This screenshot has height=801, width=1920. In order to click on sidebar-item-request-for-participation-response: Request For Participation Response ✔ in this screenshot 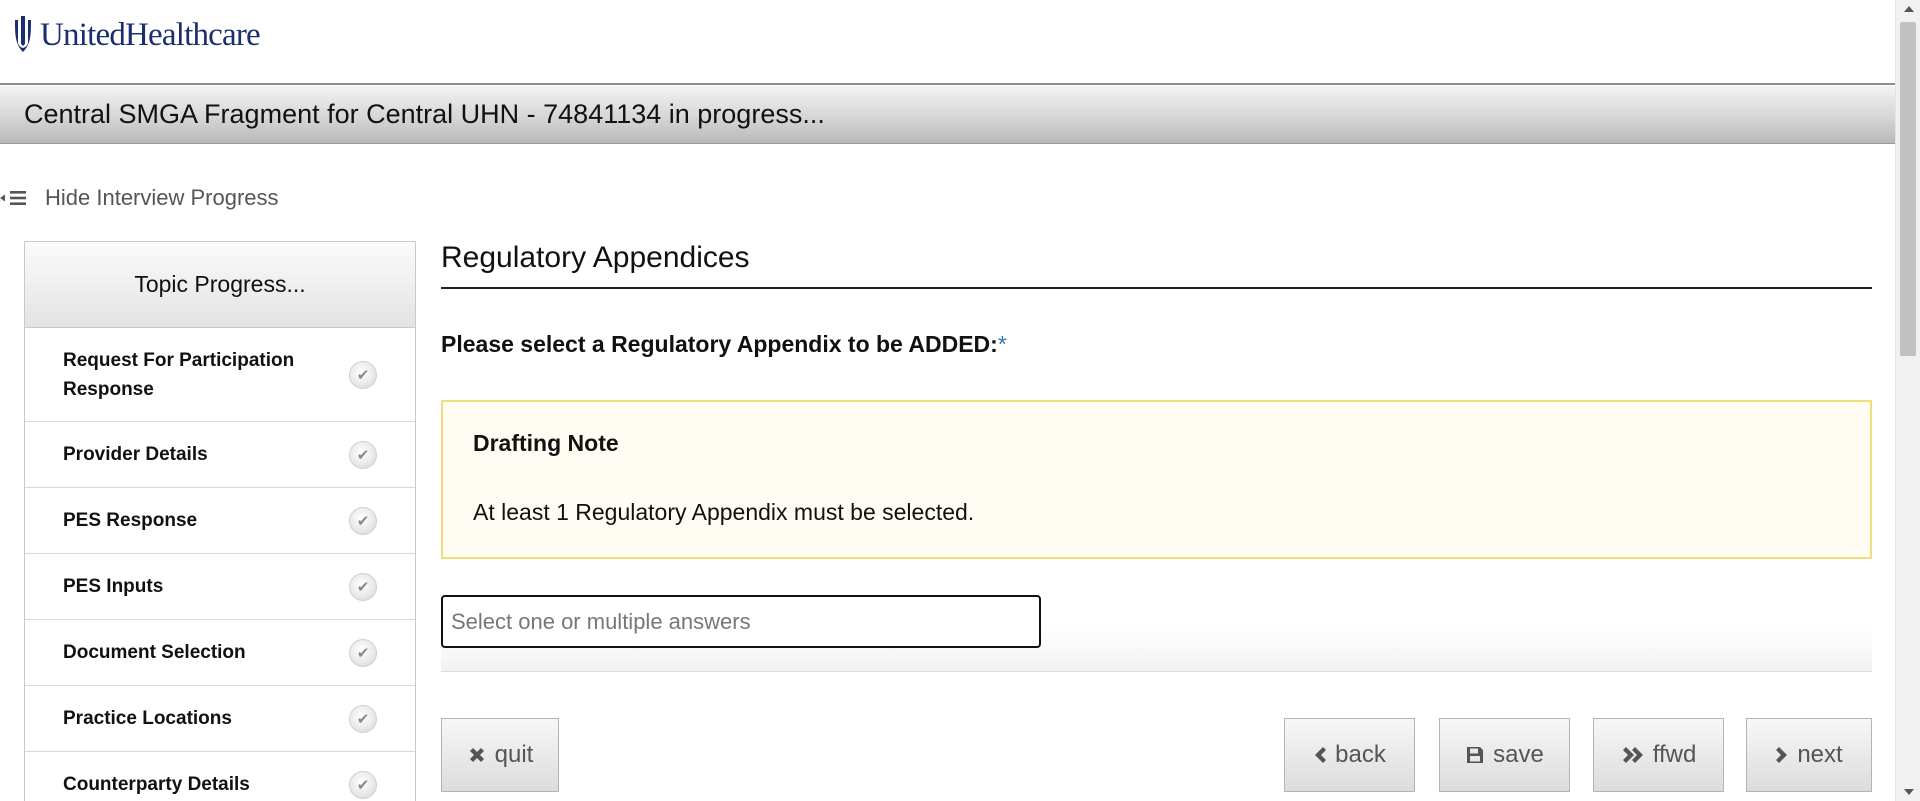, I will do `click(220, 375)`.